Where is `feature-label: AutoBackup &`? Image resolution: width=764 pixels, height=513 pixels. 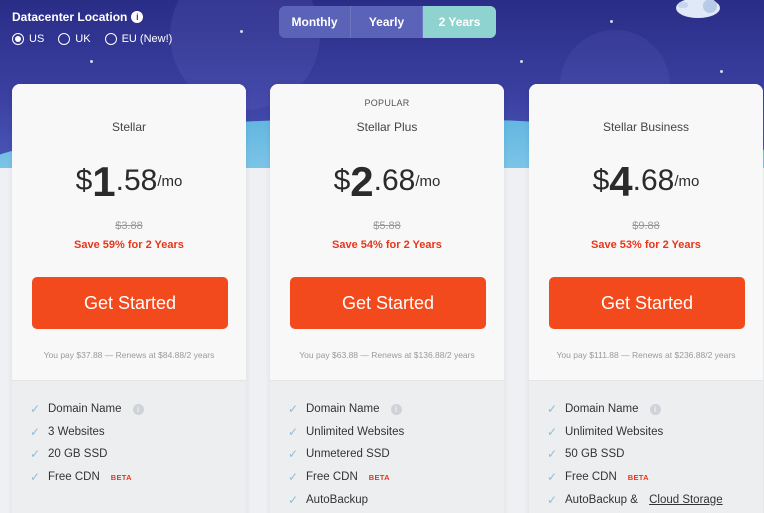 feature-label: AutoBackup & is located at coordinates (603, 499).